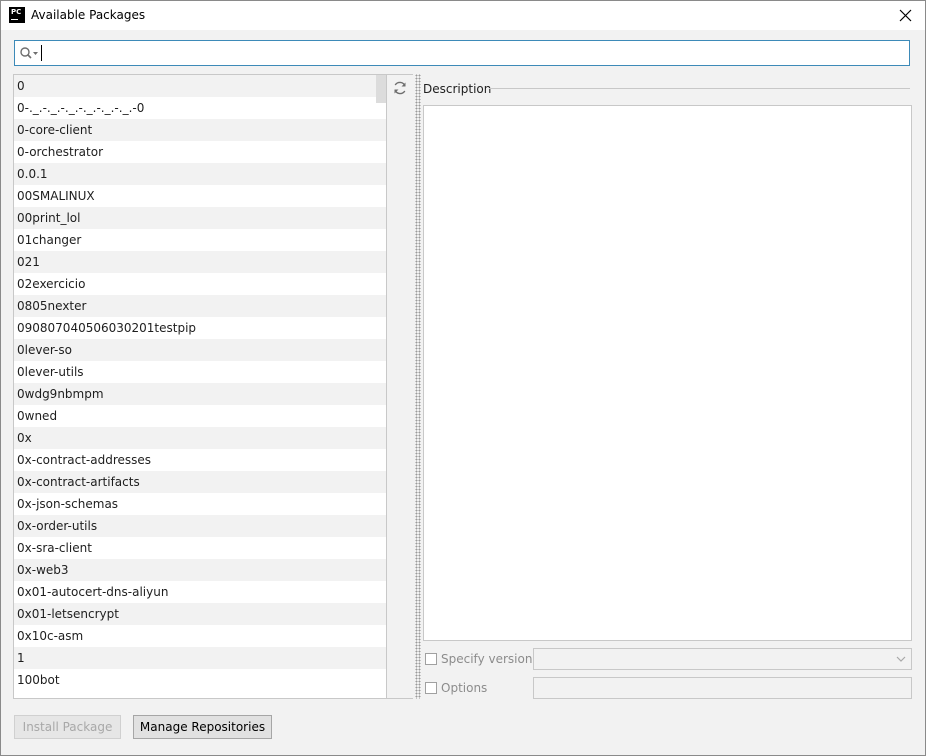  I want to click on package-list-item: 0wned, so click(200, 416).